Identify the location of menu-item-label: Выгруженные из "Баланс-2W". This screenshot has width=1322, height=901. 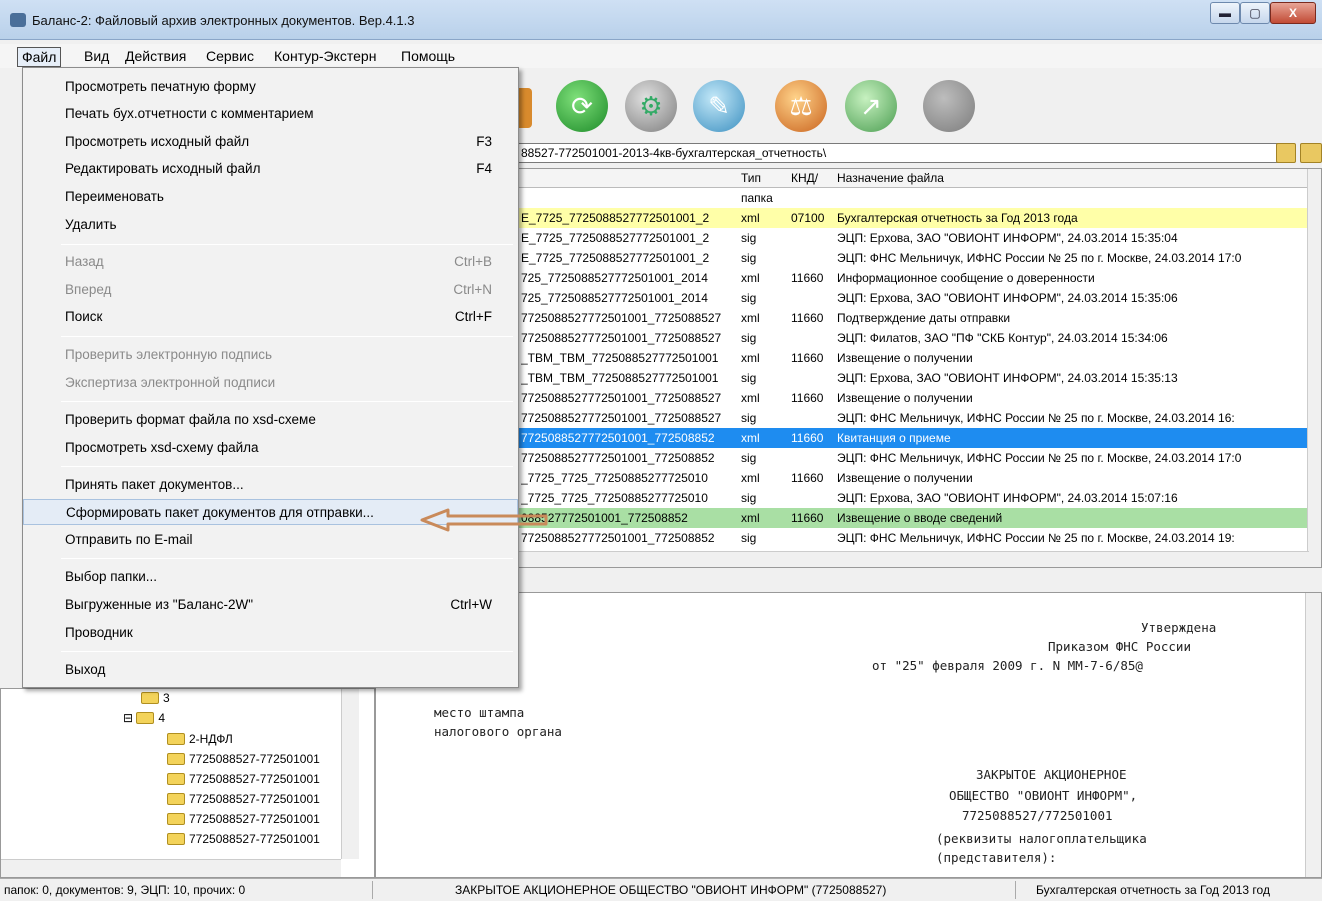
(159, 604).